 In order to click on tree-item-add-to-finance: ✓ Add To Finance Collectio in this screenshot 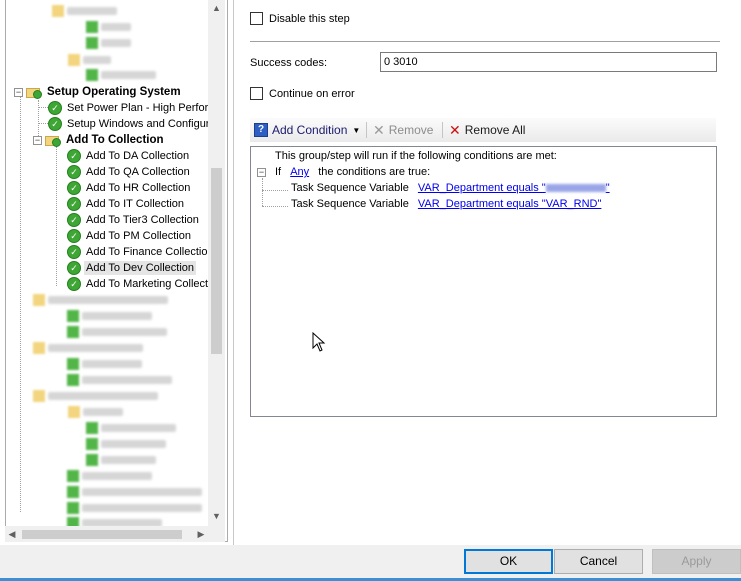, I will do `click(138, 252)`.